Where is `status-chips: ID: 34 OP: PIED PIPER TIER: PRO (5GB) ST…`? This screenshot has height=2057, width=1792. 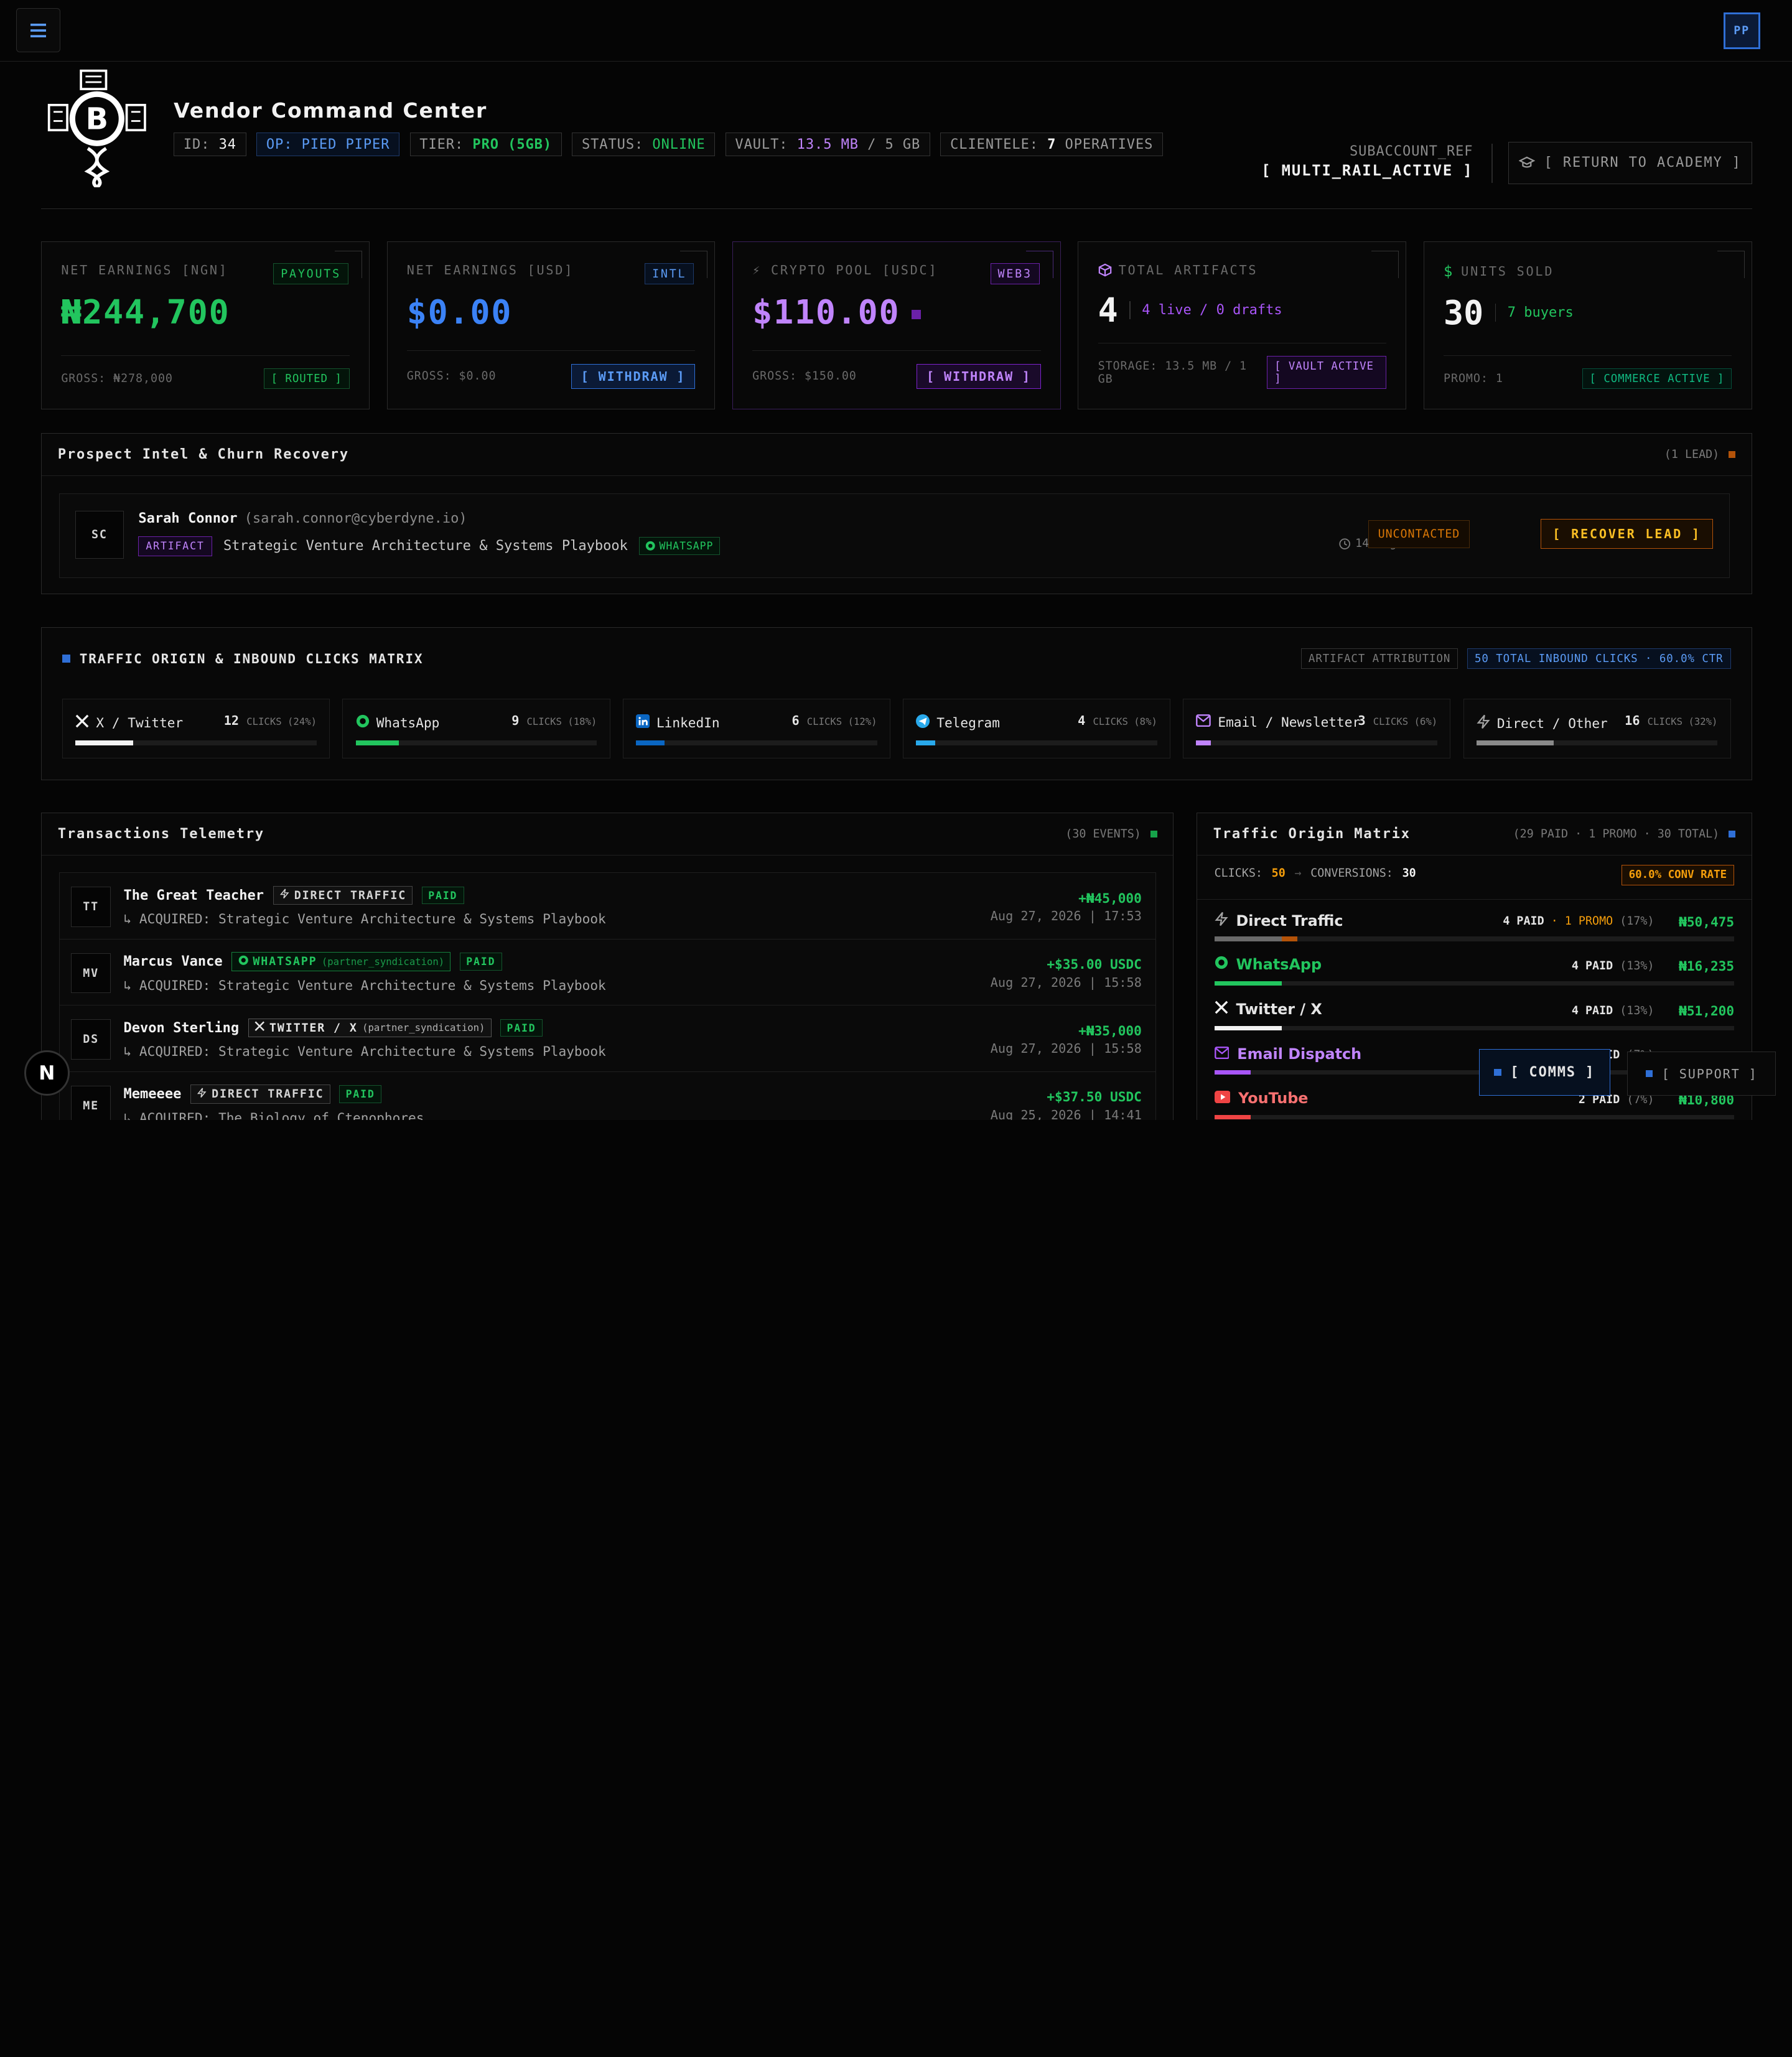 status-chips: ID: 34 OP: PIED PIPER TIER: PRO (5GB) ST… is located at coordinates (669, 145).